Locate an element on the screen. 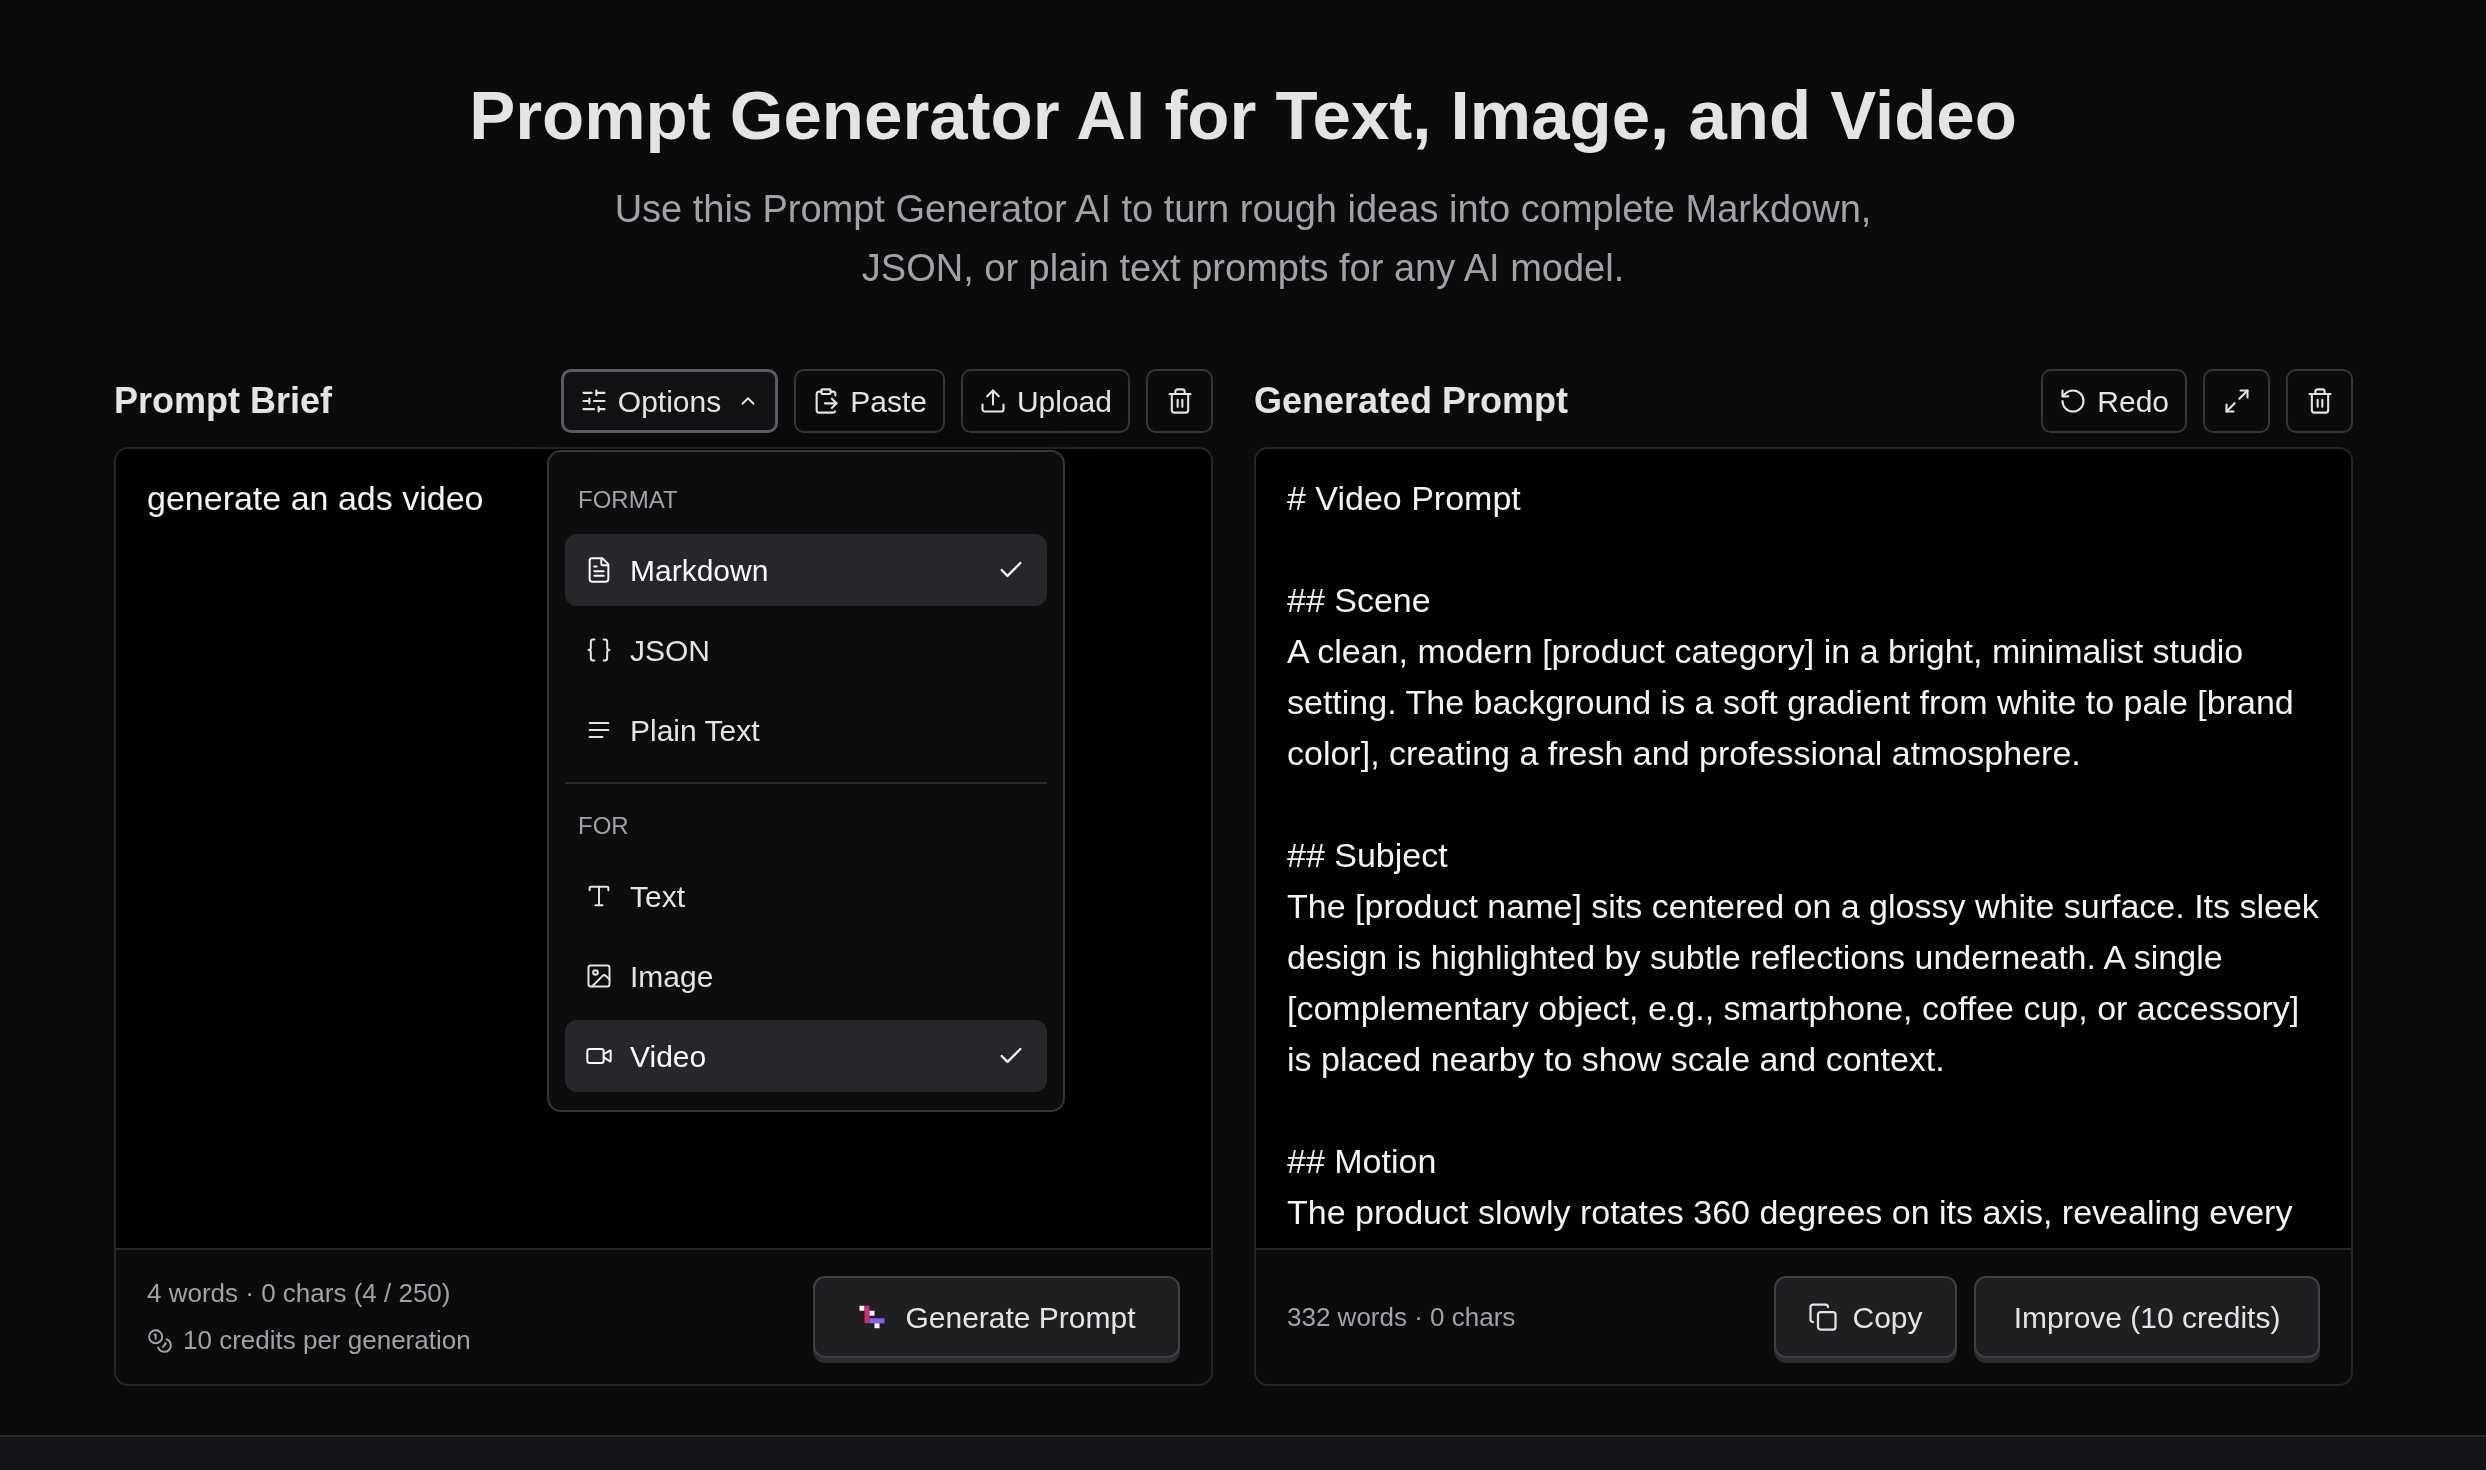 The height and width of the screenshot is (1470, 2486). markdown-heading: ## Motion is located at coordinates (1362, 1161).